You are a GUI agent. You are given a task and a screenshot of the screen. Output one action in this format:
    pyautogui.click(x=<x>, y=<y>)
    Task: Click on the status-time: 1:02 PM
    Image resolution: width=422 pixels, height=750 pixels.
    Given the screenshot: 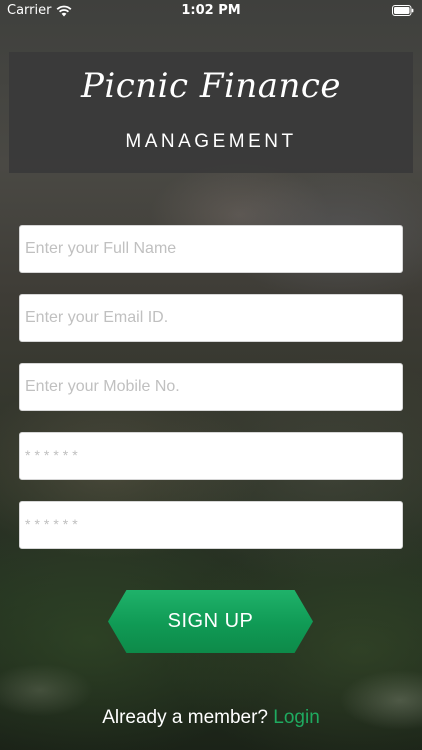 What is the action you would take?
    pyautogui.click(x=211, y=10)
    